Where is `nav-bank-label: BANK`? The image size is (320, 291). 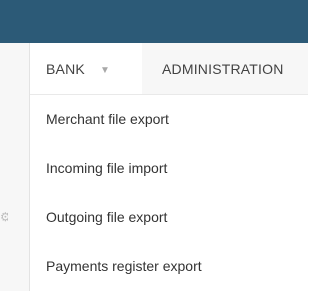 nav-bank-label: BANK is located at coordinates (65, 69).